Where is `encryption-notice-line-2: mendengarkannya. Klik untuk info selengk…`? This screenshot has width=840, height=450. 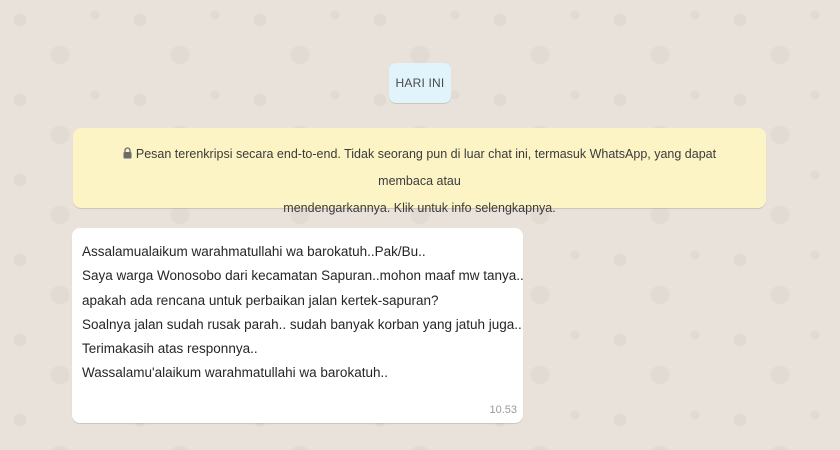 encryption-notice-line-2: mendengarkannya. Klik untuk info selengk… is located at coordinates (419, 208).